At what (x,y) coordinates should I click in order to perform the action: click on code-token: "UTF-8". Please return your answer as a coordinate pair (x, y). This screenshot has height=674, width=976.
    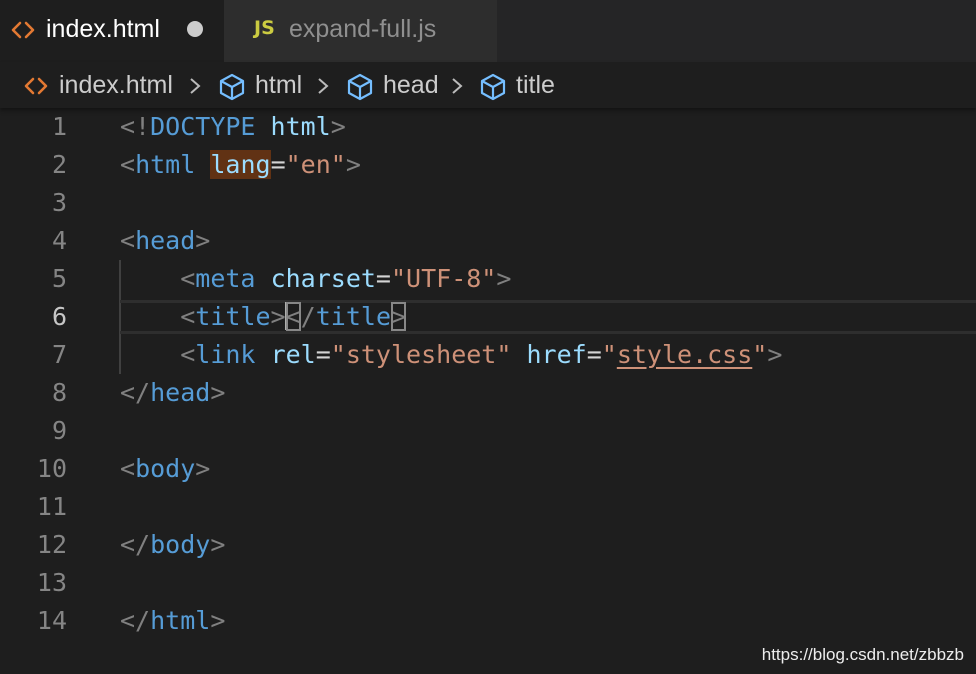
    Looking at the image, I should click on (443, 278).